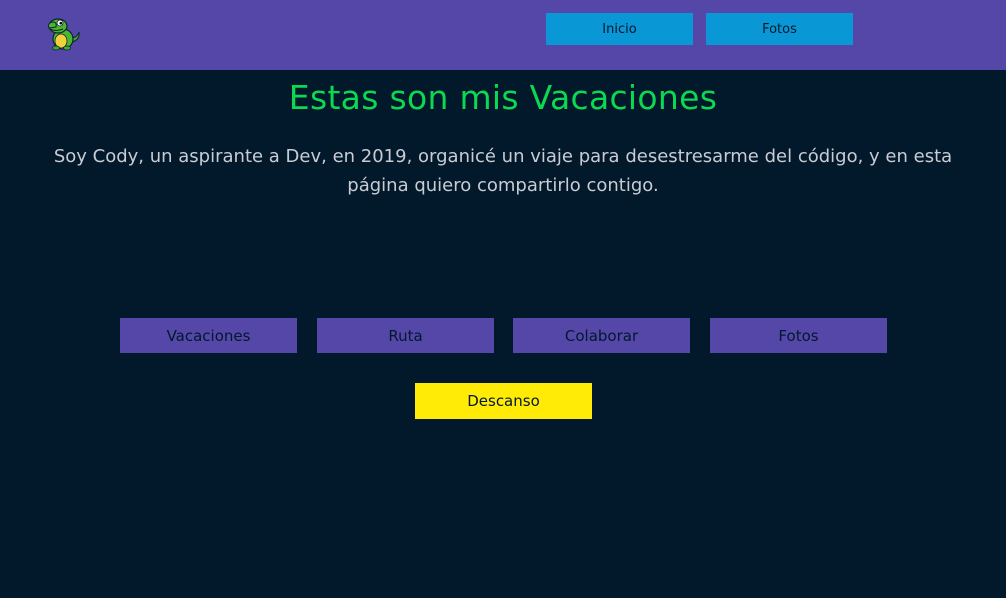  What do you see at coordinates (779, 29) in the screenshot?
I see `nav-fotos-button: Fotos` at bounding box center [779, 29].